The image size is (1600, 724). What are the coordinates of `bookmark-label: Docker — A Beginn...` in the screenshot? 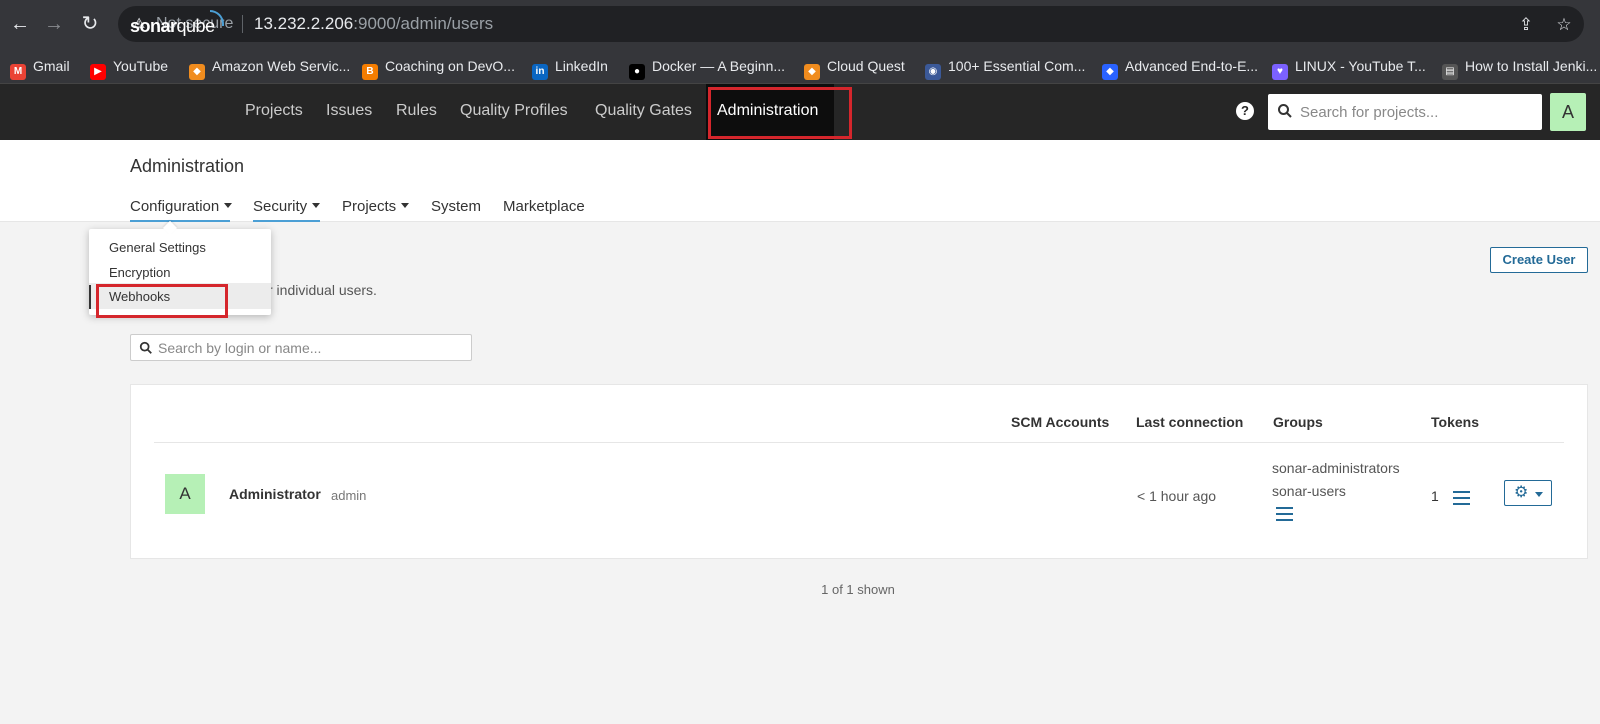 It's located at (719, 66).